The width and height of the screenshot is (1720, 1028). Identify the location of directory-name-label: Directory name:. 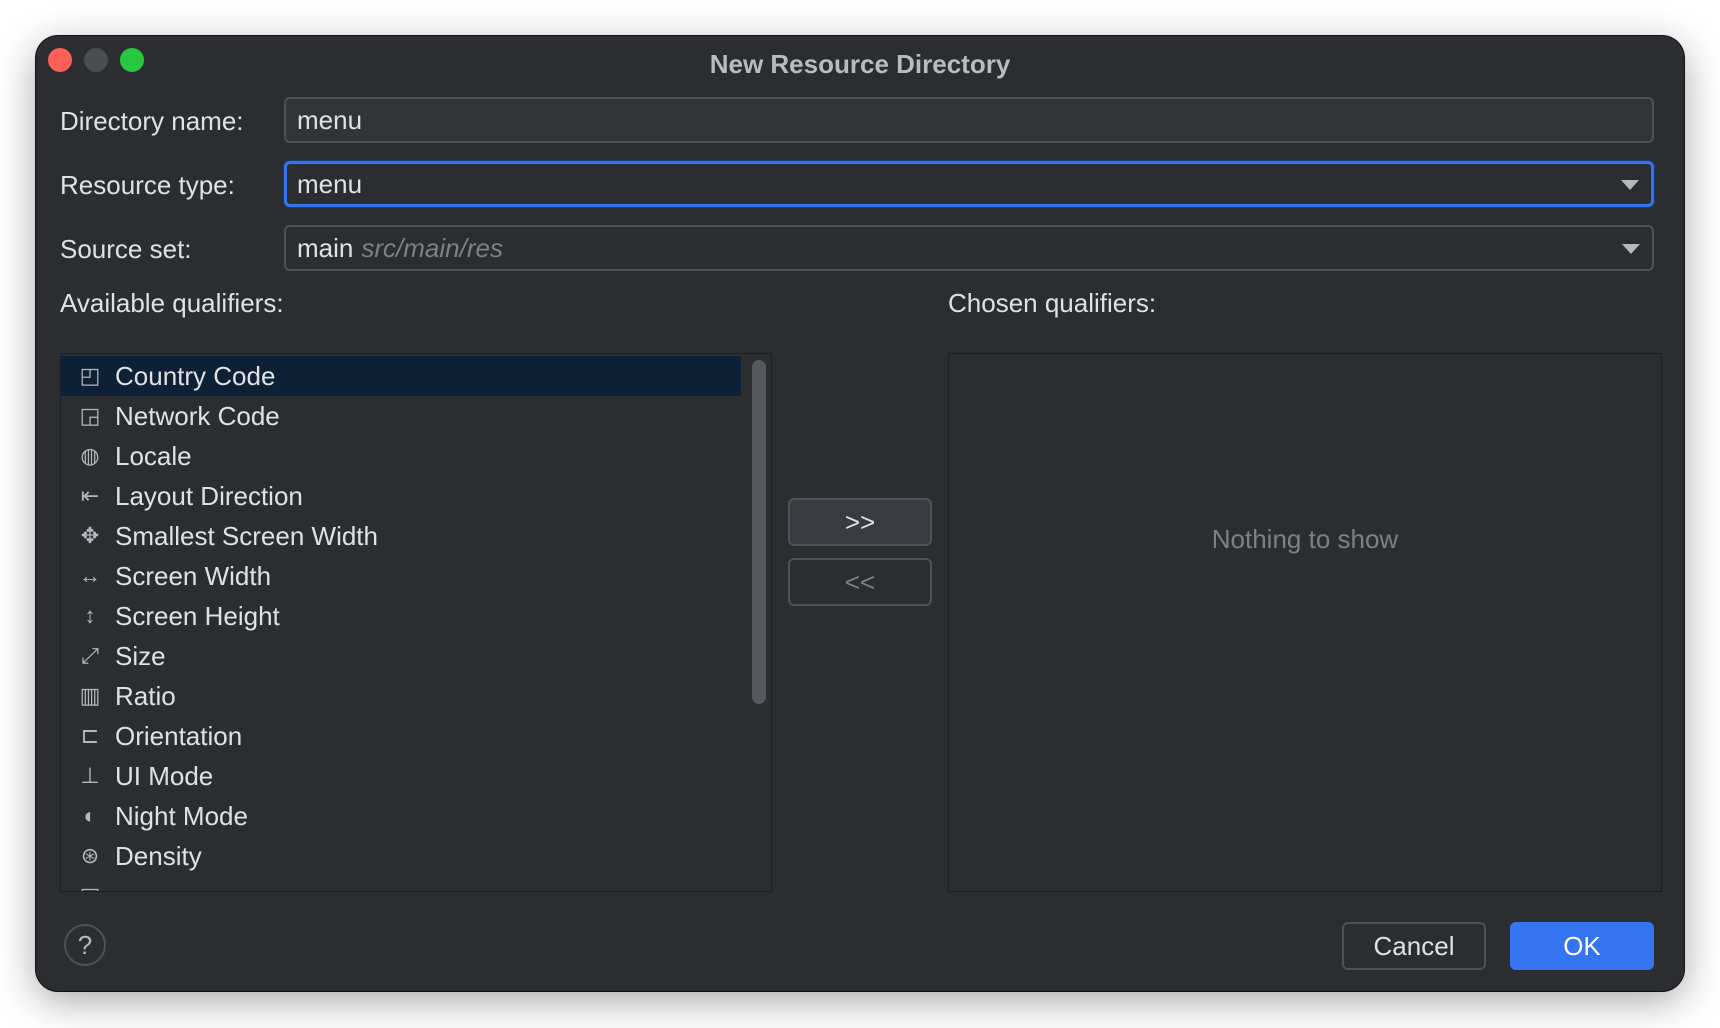
(152, 121).